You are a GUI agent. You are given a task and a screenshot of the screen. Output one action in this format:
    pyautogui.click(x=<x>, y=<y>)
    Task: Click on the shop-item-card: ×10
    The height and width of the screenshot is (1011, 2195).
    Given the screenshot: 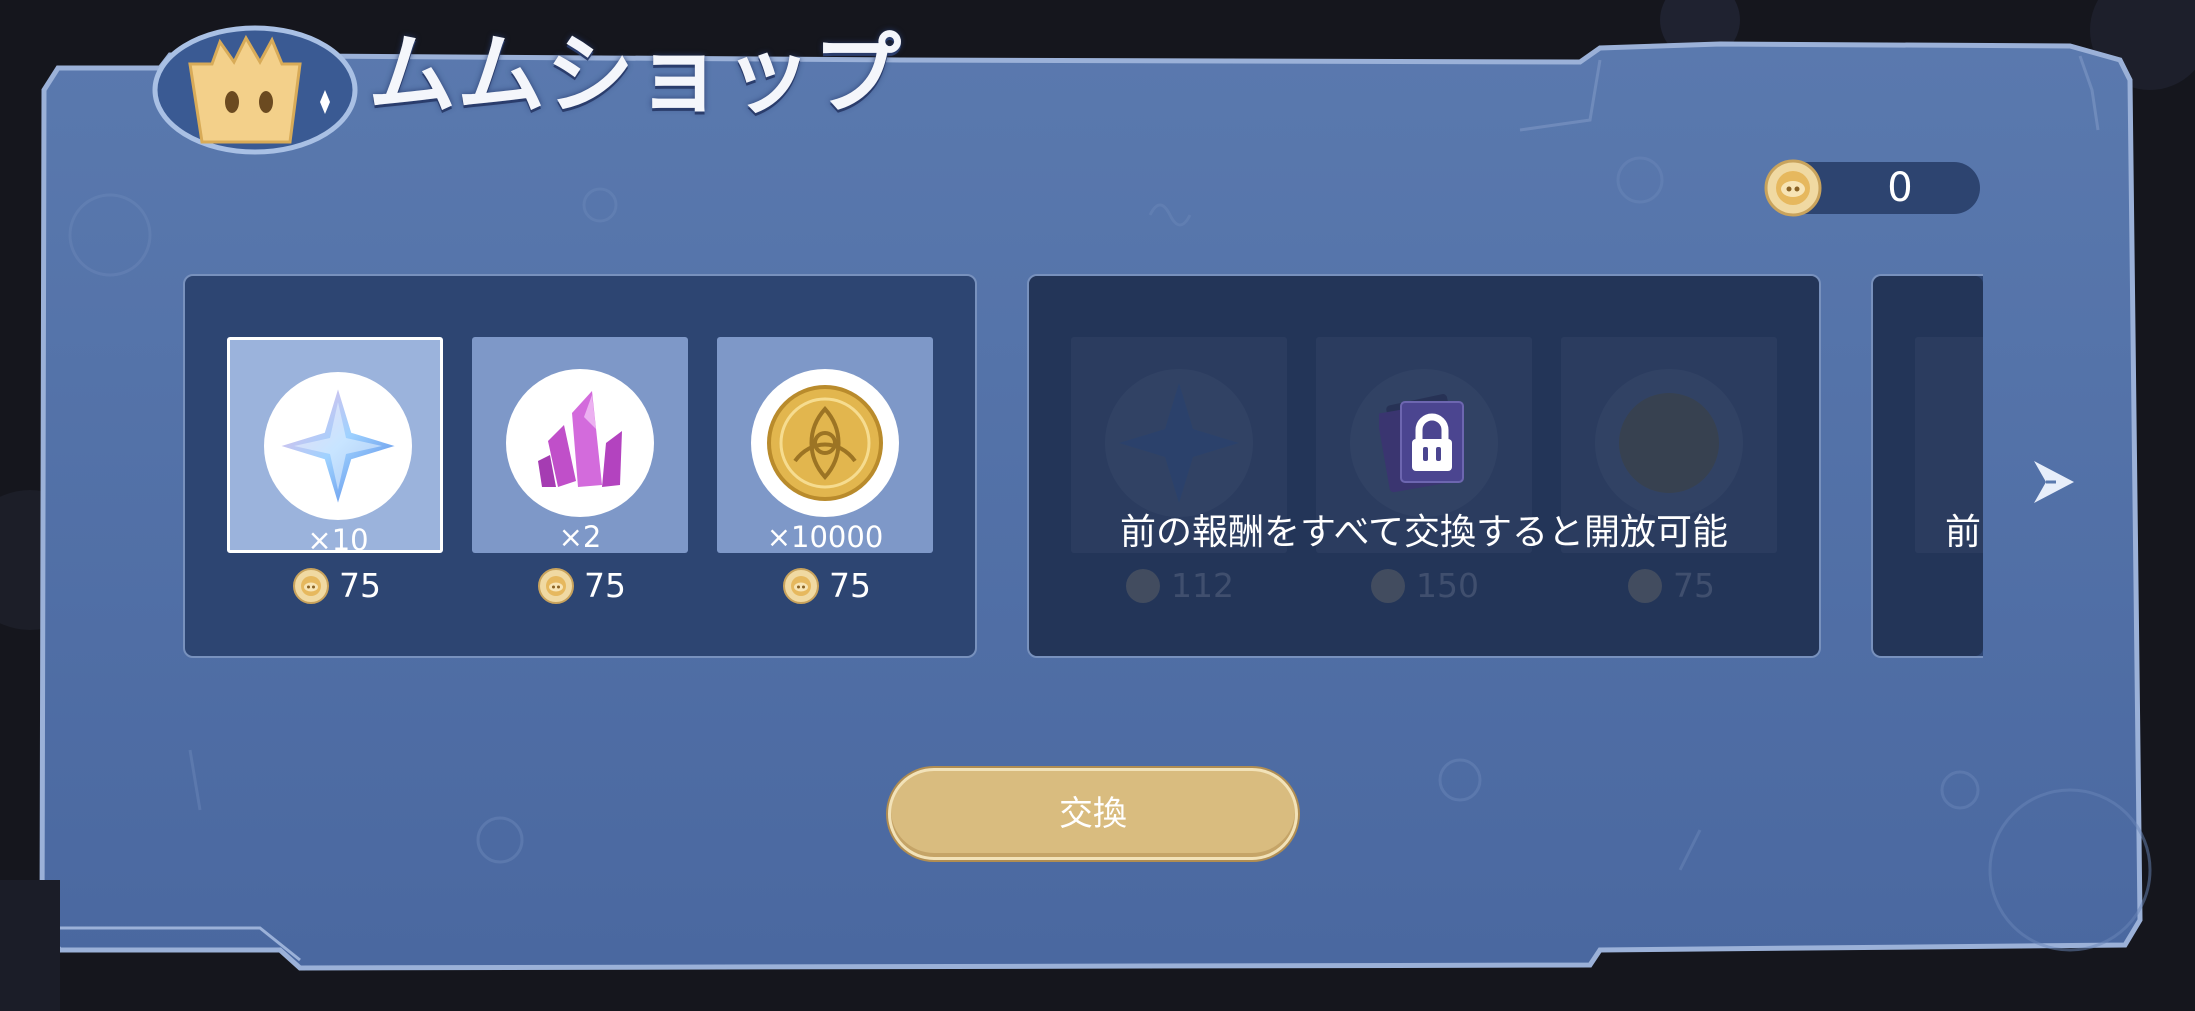 What is the action you would take?
    pyautogui.click(x=335, y=447)
    